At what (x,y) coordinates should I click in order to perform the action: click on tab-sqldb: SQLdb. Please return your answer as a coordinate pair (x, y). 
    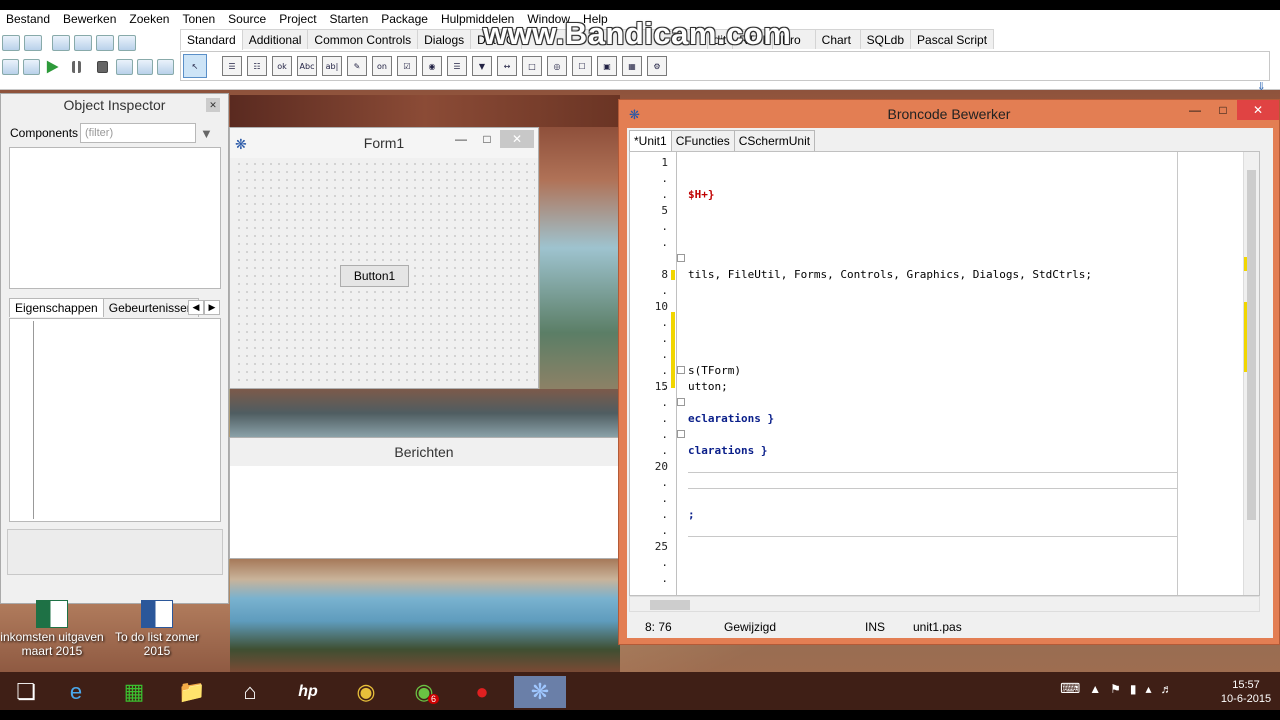
    Looking at the image, I should click on (885, 39).